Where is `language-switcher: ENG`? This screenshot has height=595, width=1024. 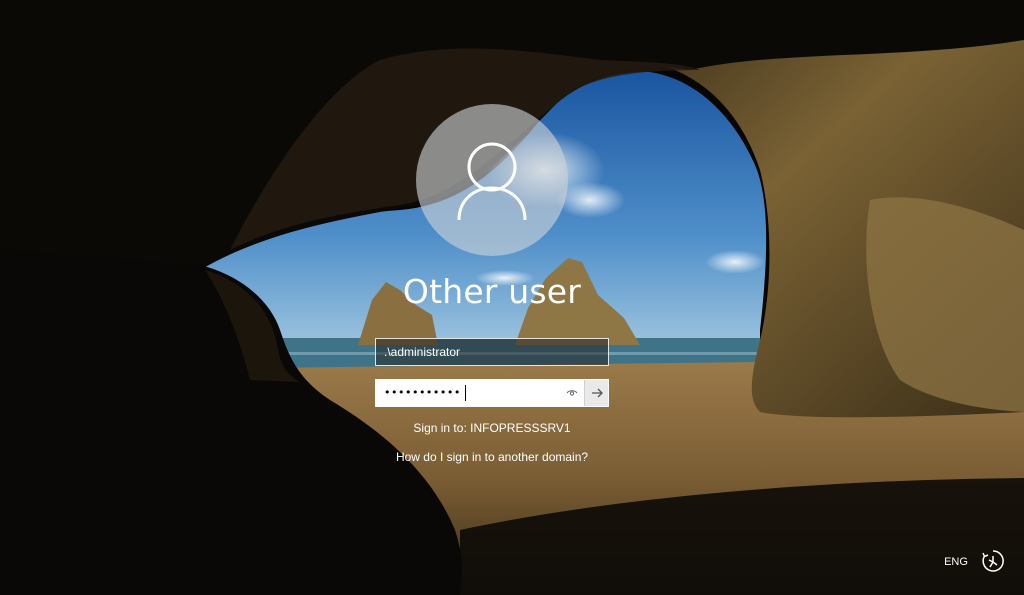
language-switcher: ENG is located at coordinates (956, 562).